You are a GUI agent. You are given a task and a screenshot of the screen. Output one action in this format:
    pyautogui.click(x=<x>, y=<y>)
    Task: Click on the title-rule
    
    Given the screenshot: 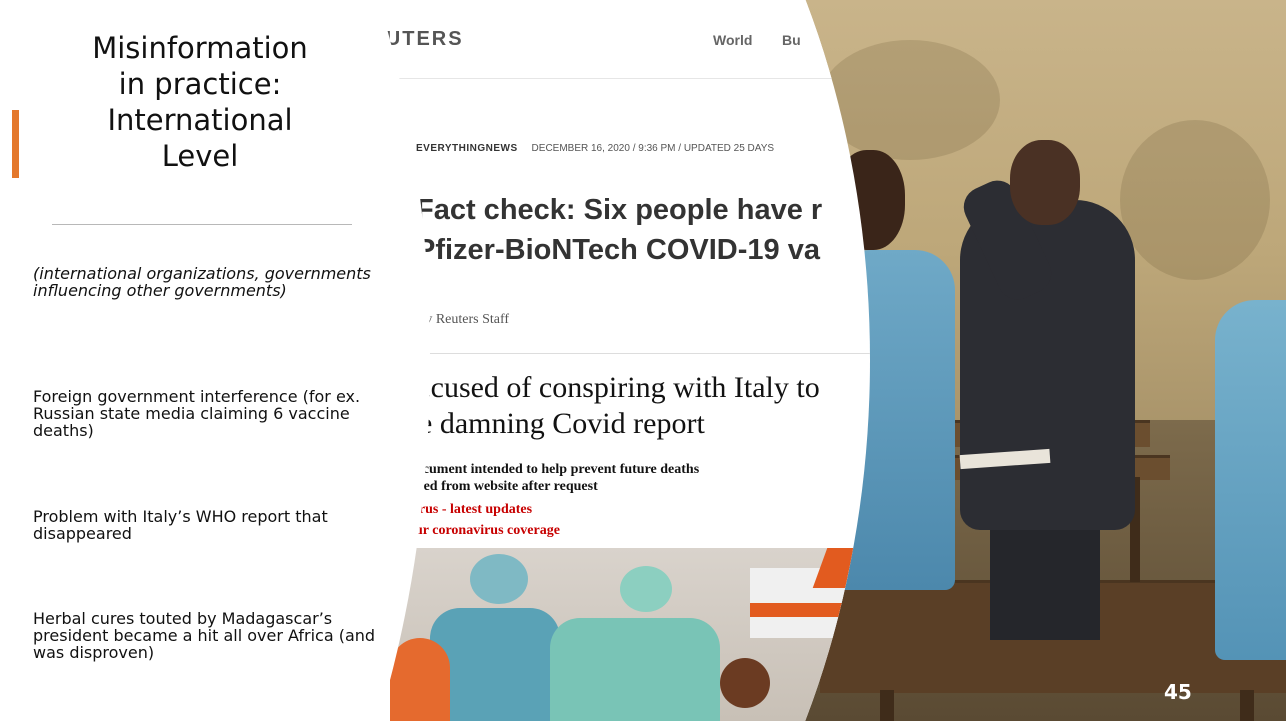 What is the action you would take?
    pyautogui.click(x=202, y=224)
    